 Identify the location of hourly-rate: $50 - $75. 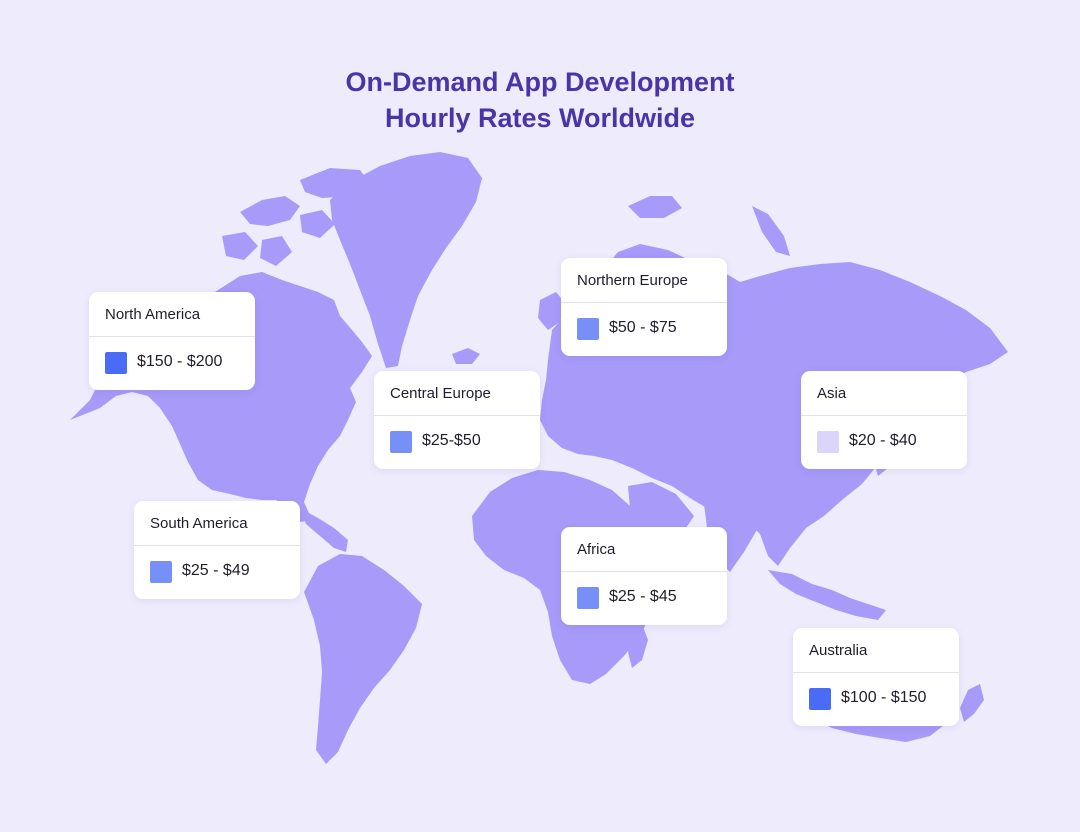
(643, 327).